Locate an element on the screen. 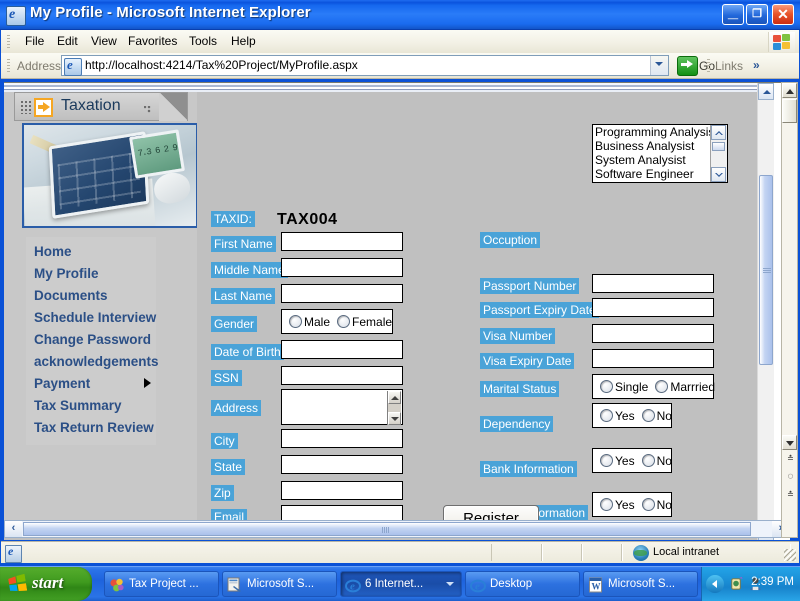  radio-marital-single: Single is located at coordinates (624, 387).